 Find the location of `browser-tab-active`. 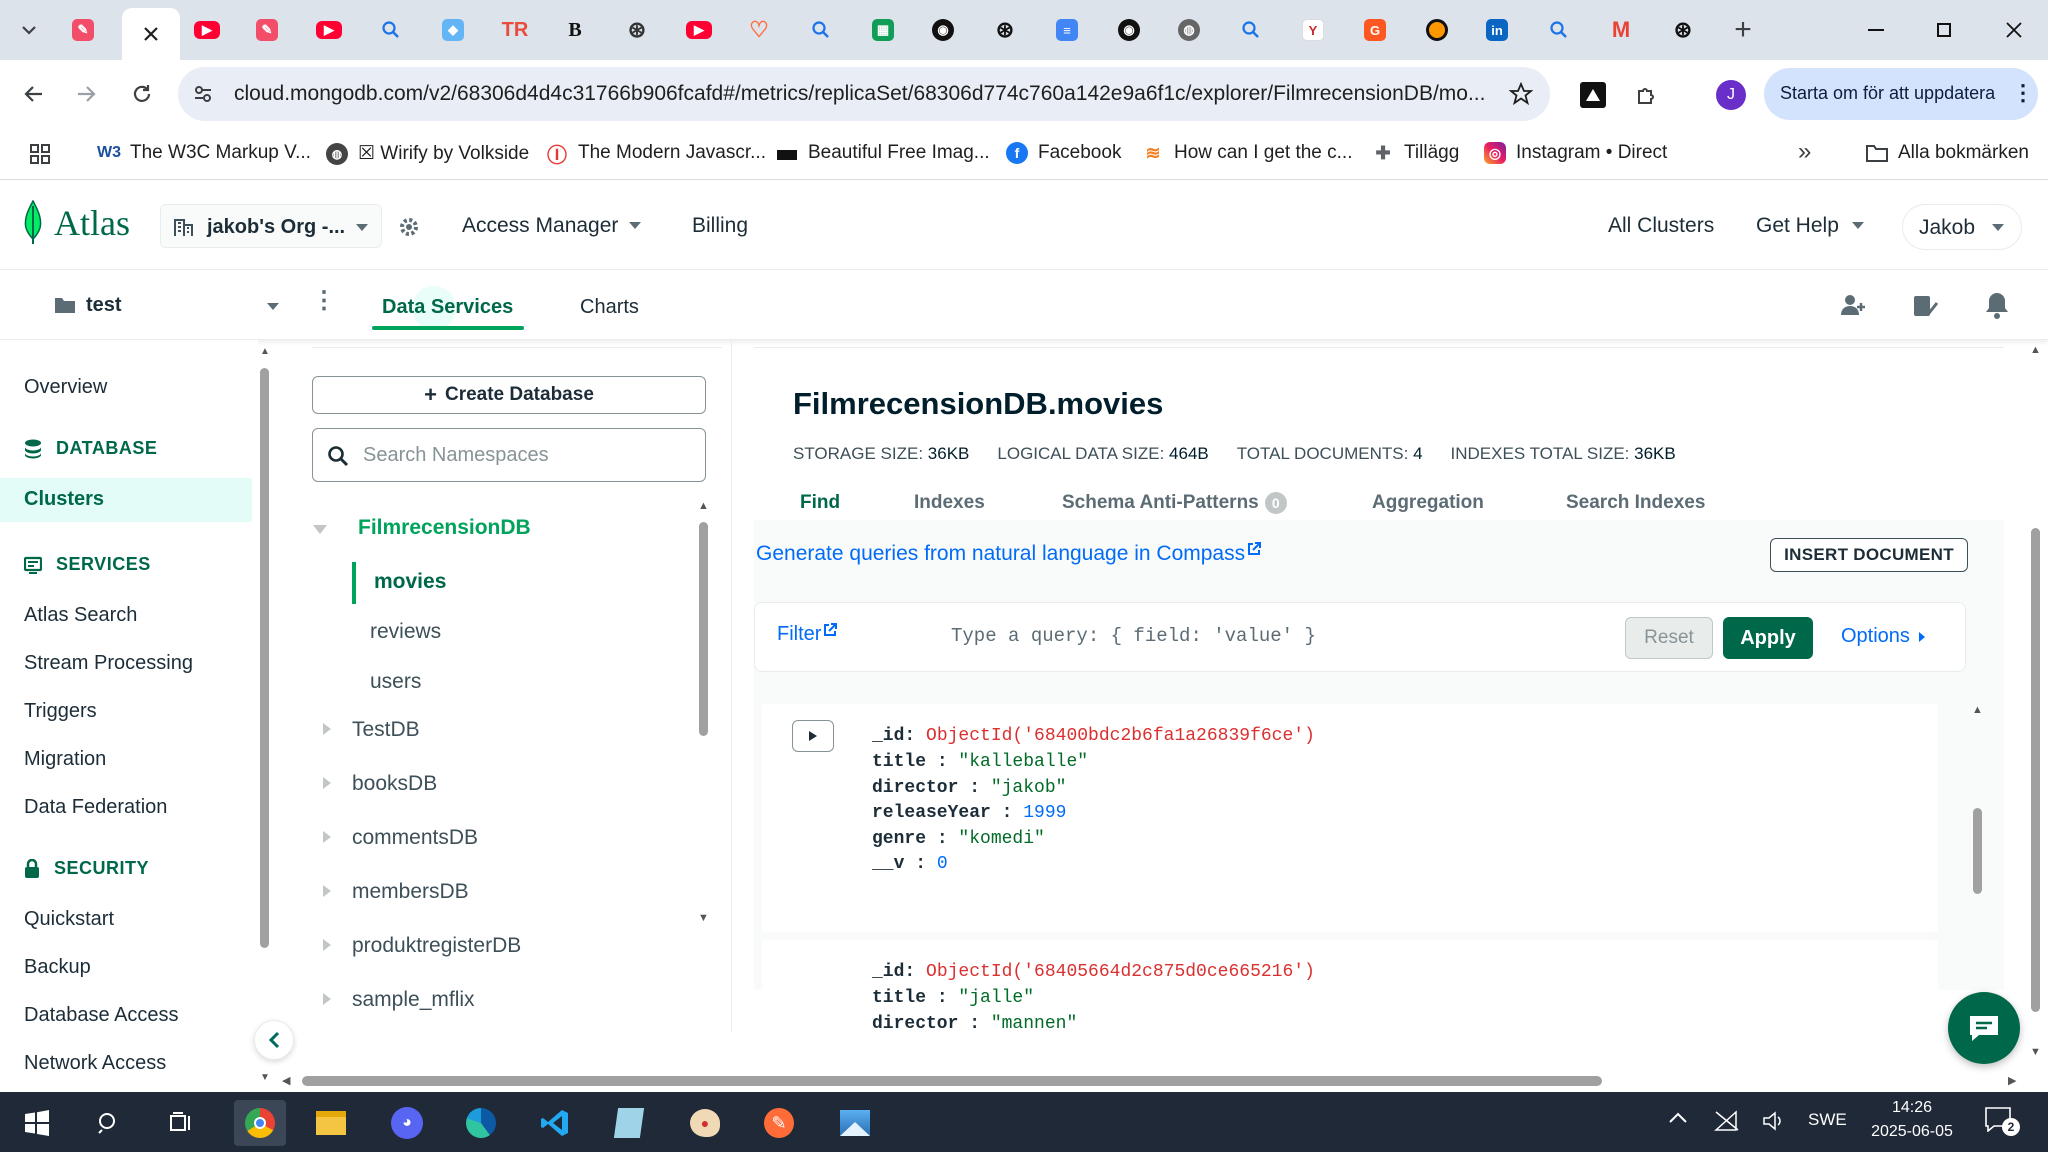

browser-tab-active is located at coordinates (151, 34).